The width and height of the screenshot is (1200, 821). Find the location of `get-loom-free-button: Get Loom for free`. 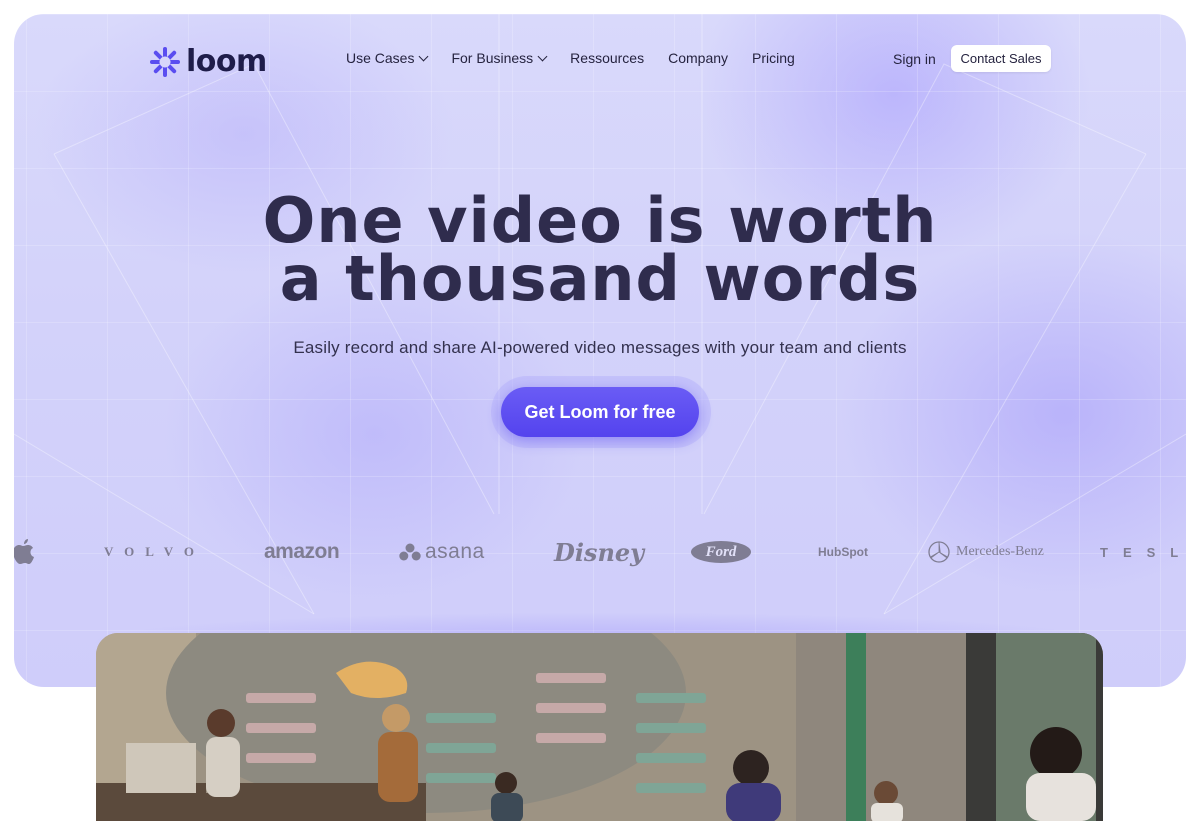

get-loom-free-button: Get Loom for free is located at coordinates (600, 412).